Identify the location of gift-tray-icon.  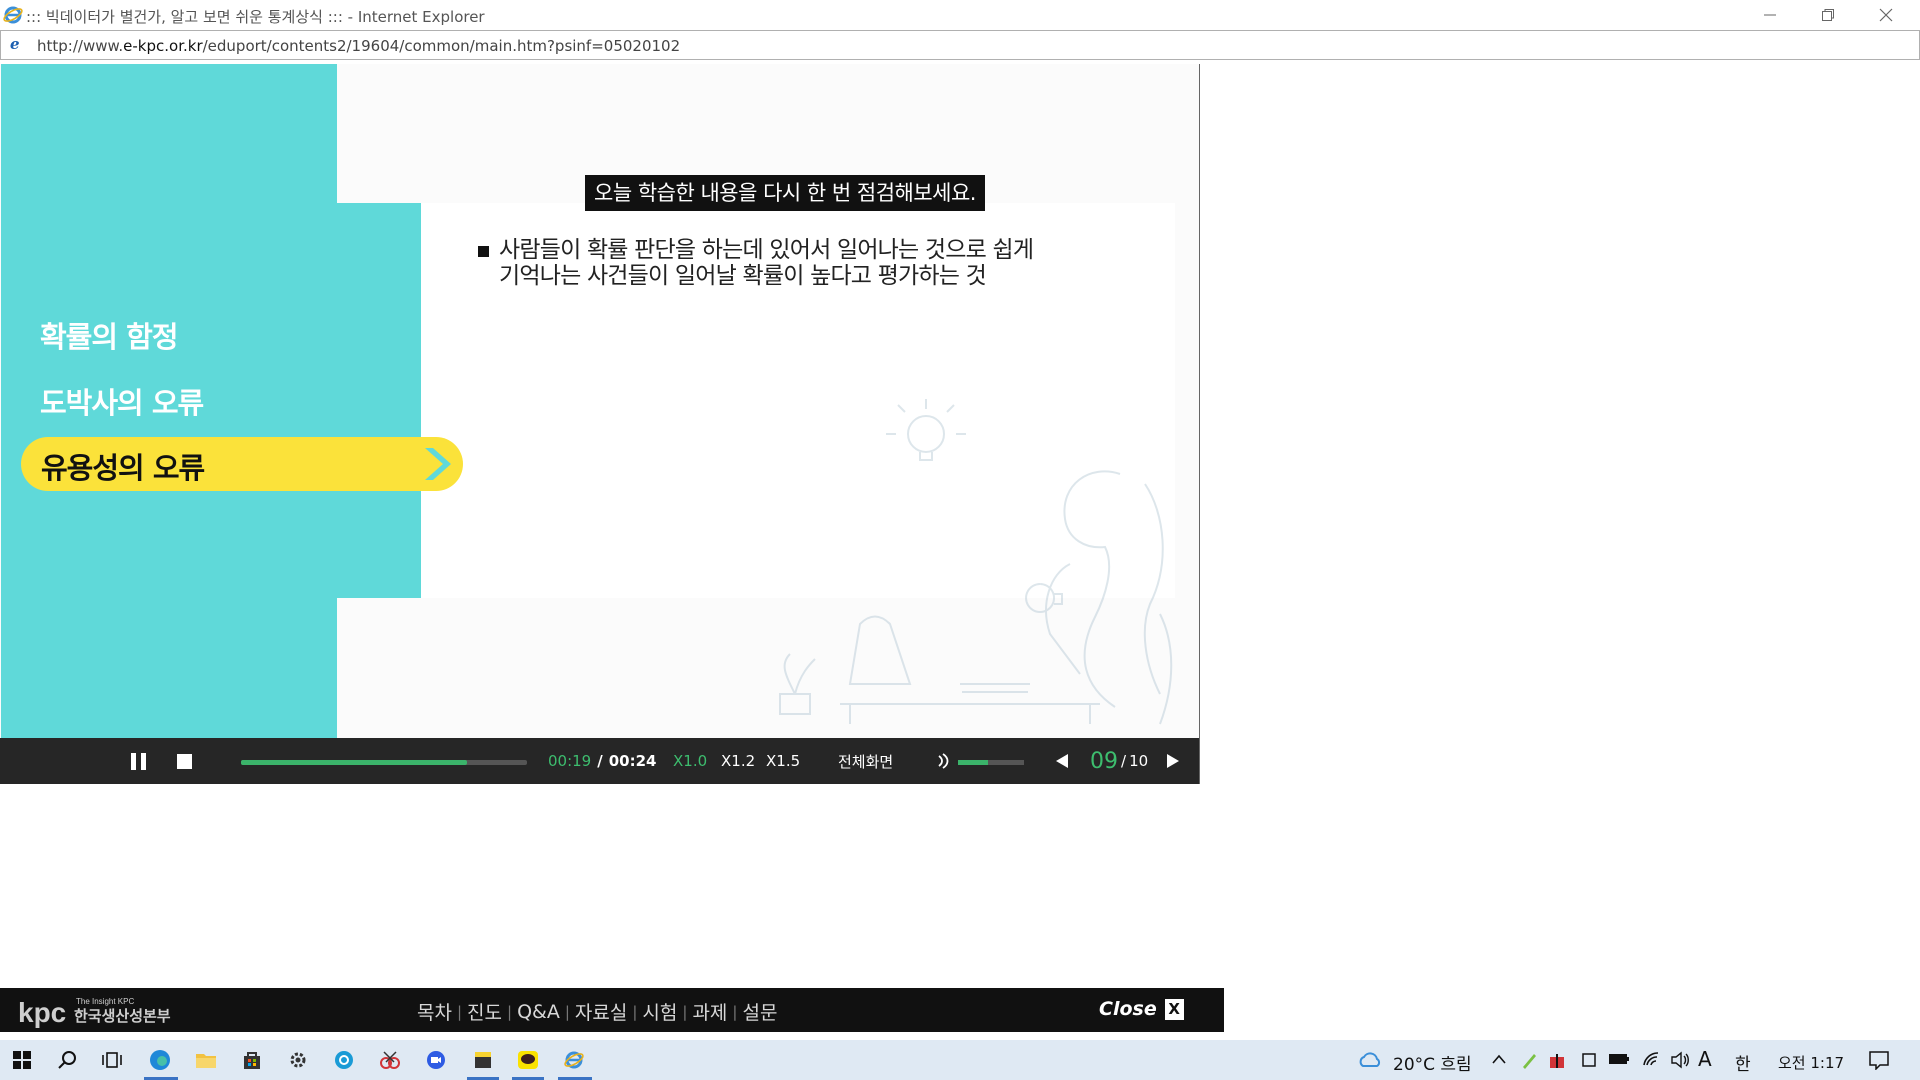
(1557, 1060).